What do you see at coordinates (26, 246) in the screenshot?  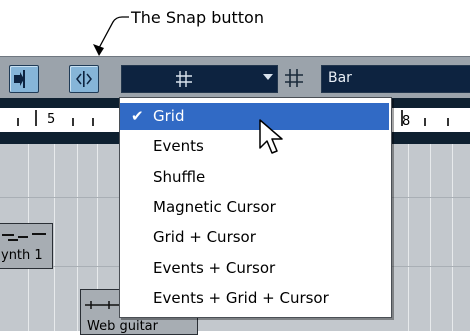 I see `midi-event: ynth 1` at bounding box center [26, 246].